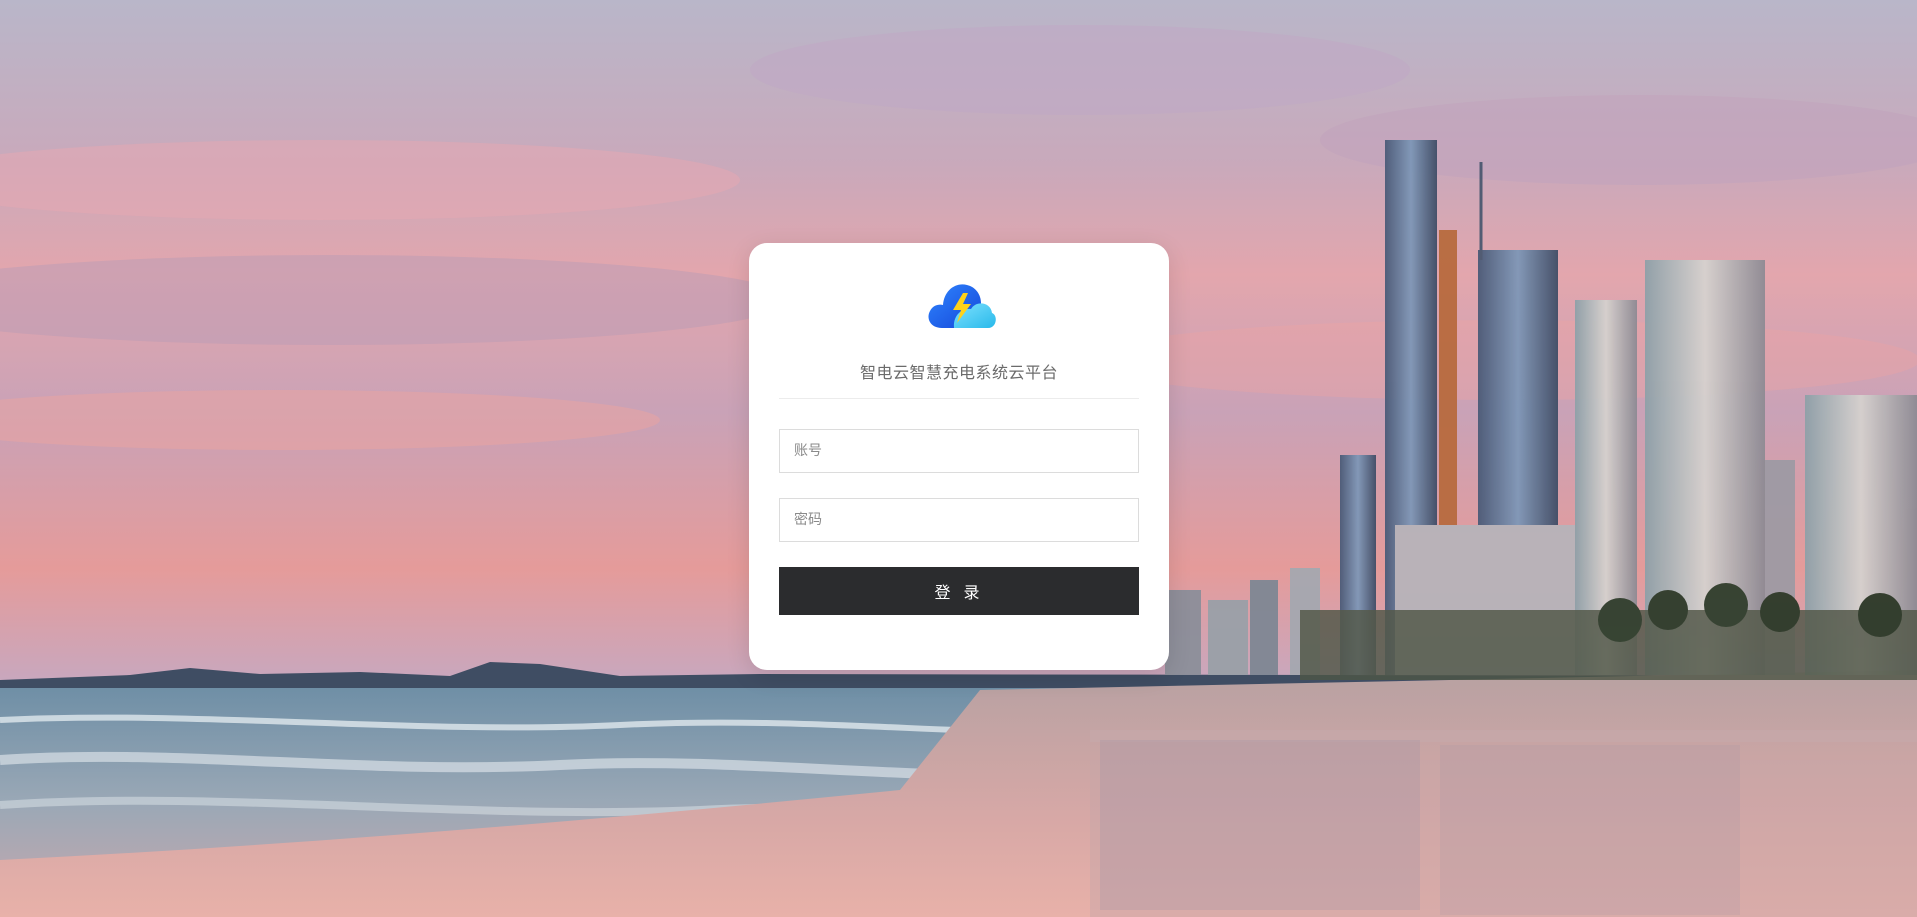  Describe the element at coordinates (960, 304) in the screenshot. I see `cloud-lightning-icon` at that location.